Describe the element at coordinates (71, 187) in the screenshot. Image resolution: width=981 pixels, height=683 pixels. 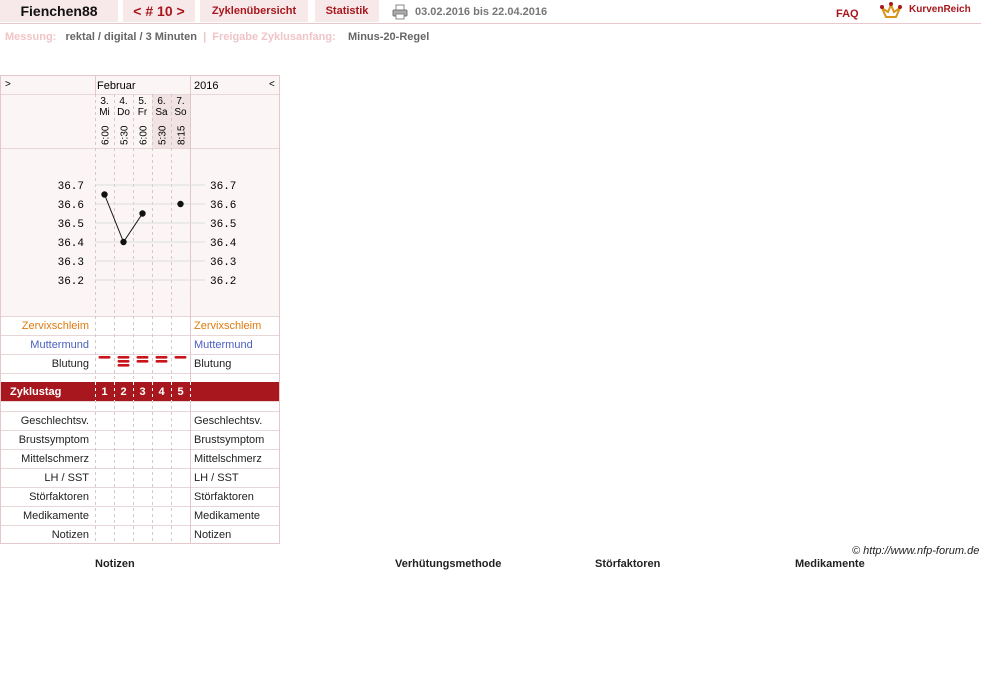
I see `y-tick-left: 36.7` at that location.